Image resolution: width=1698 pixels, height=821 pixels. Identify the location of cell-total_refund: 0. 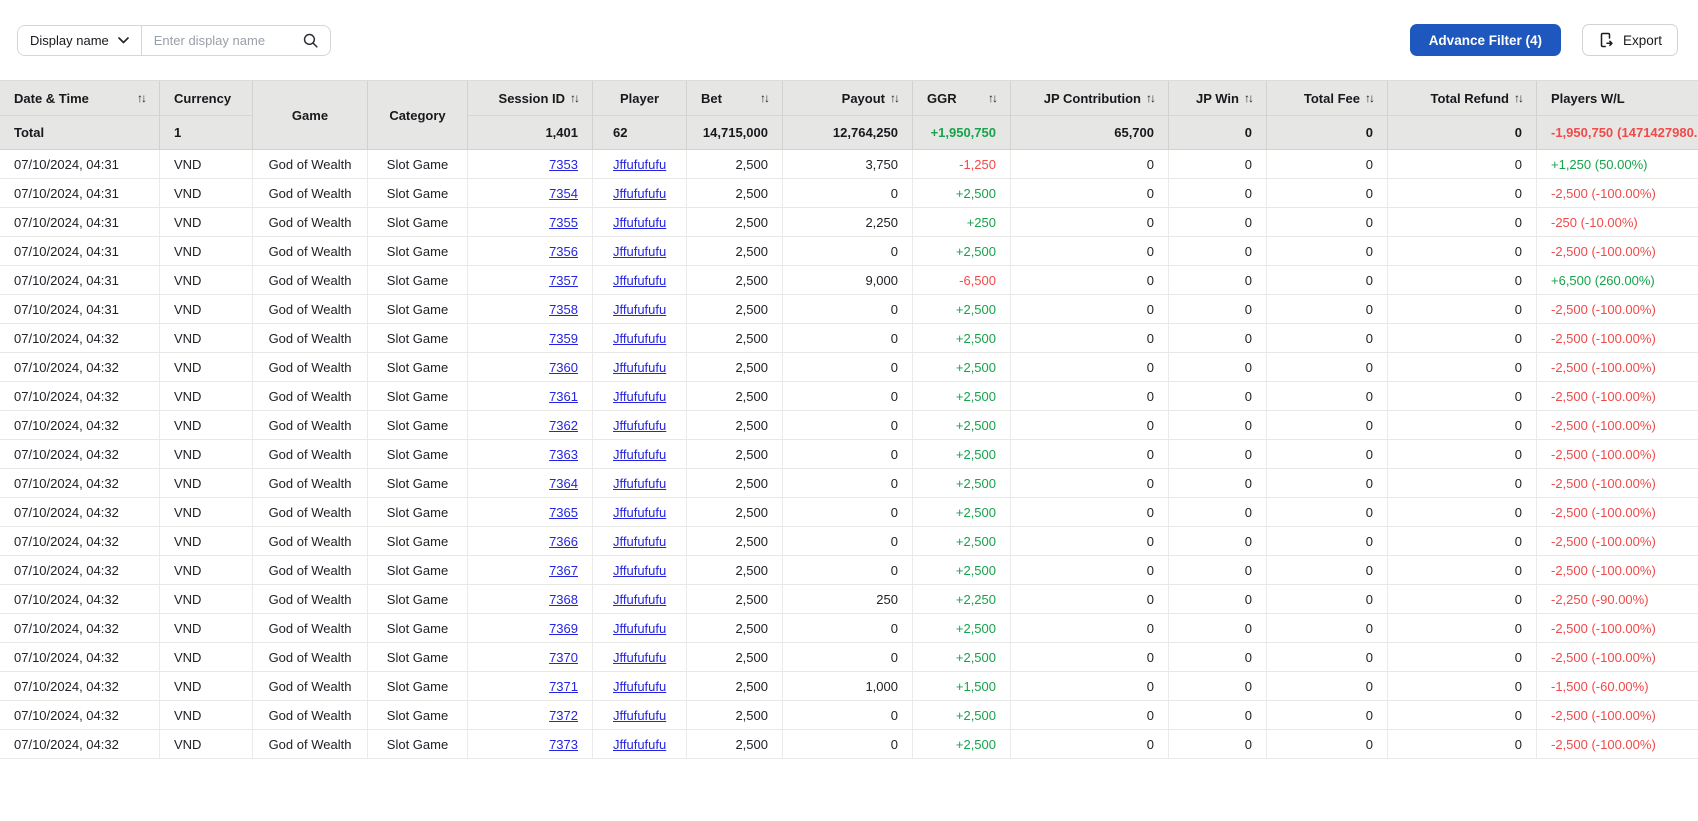
(1462, 338).